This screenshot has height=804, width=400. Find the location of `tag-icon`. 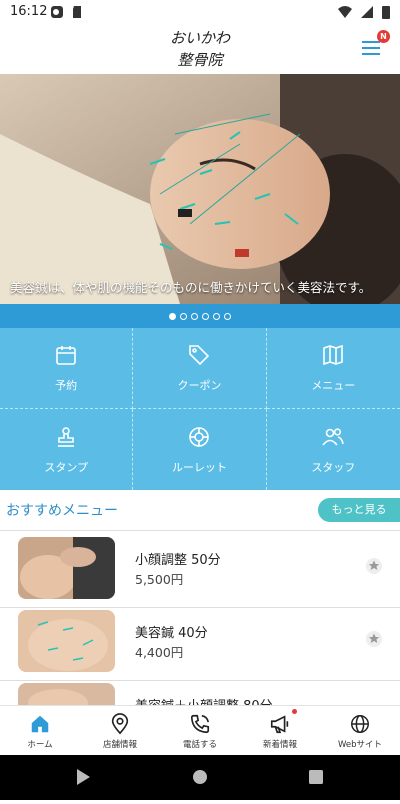

tag-icon is located at coordinates (199, 355).